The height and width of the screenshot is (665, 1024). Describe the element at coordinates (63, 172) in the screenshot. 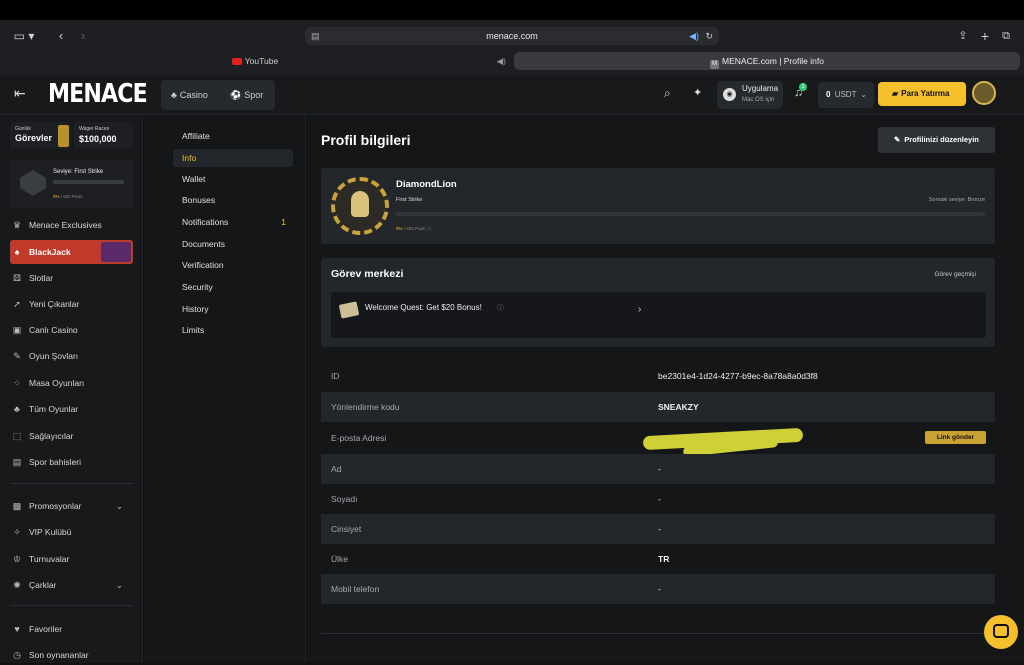

I see `level-label: Seviye:` at that location.